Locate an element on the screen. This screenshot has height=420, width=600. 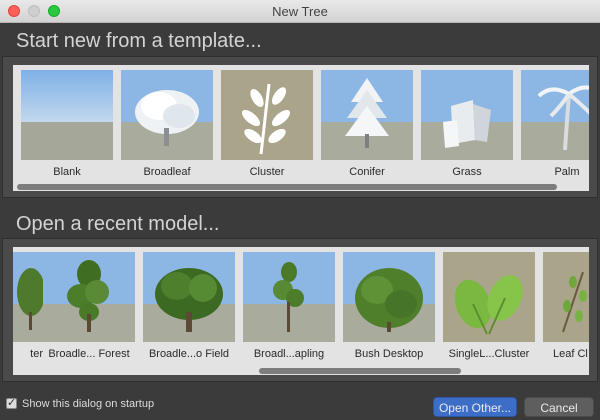
template-label: Blank is located at coordinates (67, 172).